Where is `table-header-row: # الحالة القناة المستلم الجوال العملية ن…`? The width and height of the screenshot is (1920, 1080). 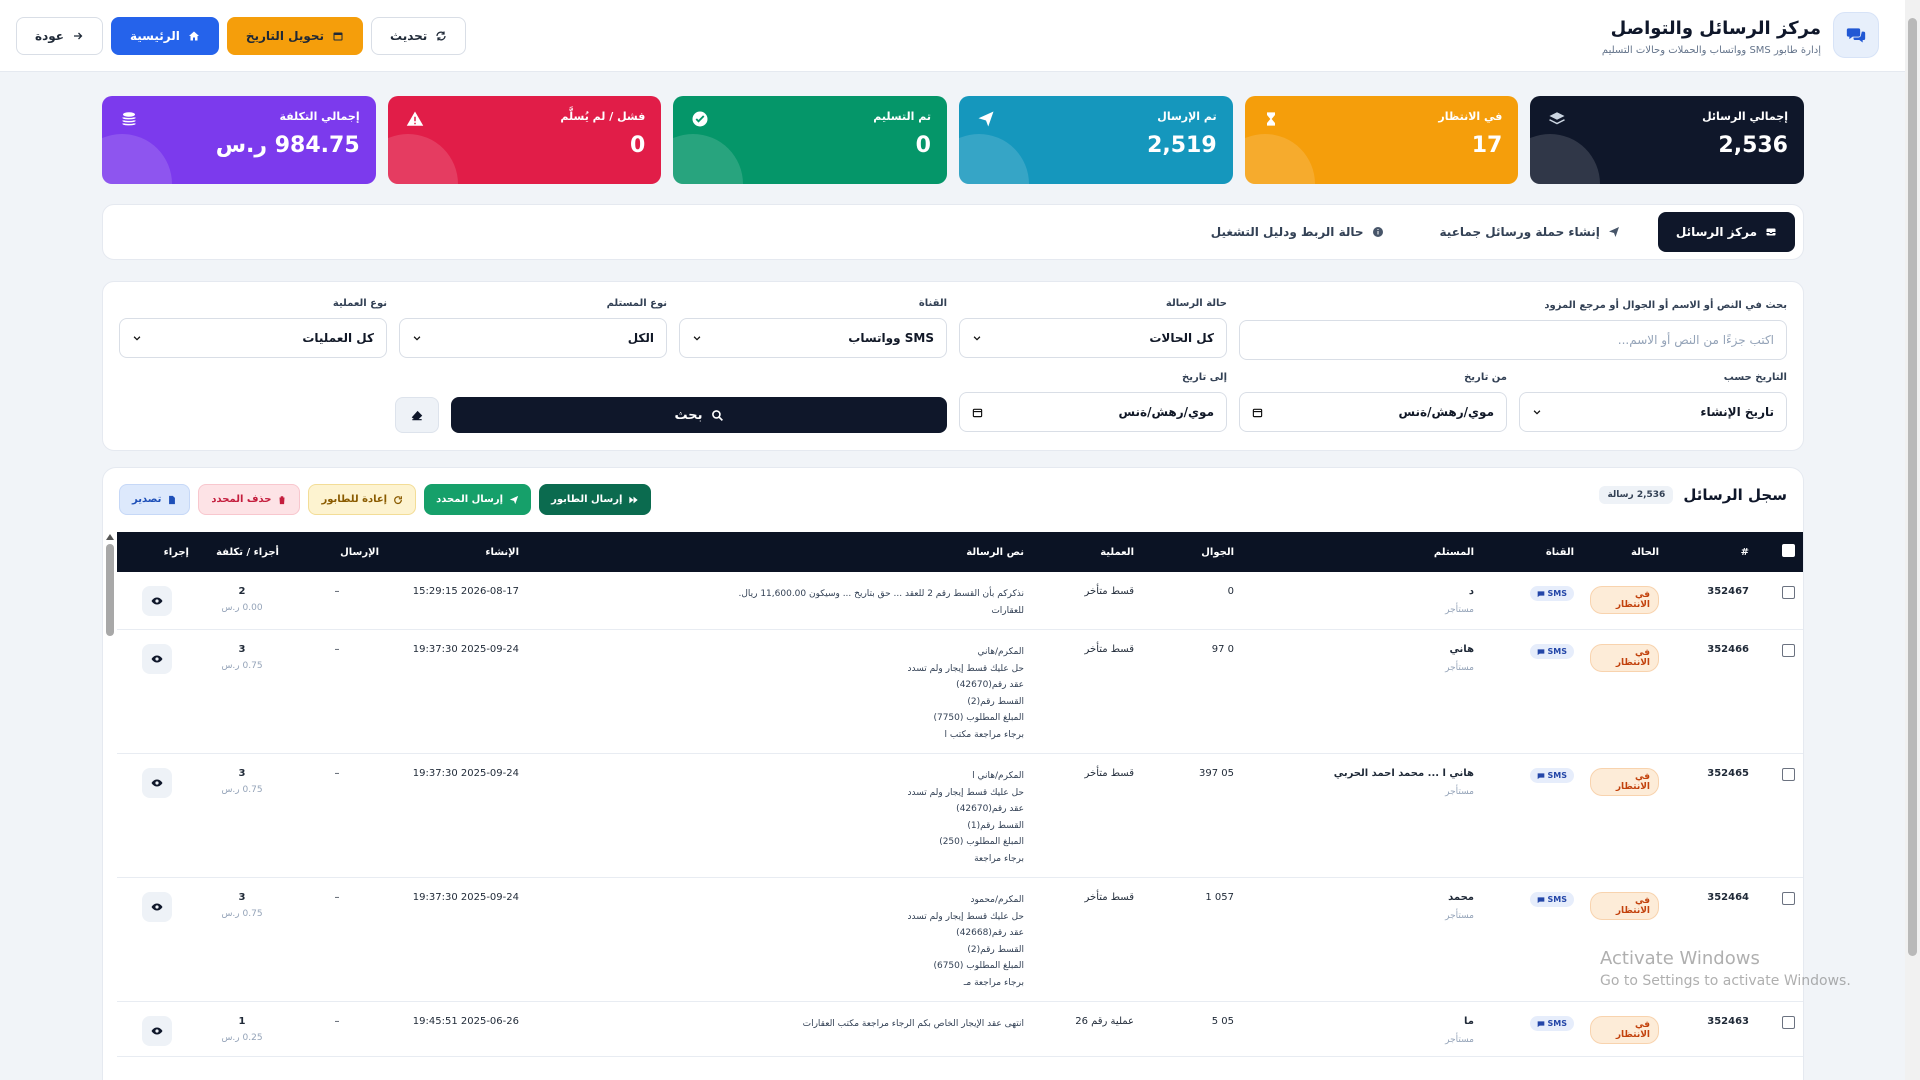 table-header-row: # الحالة القناة المستلم الجوال العملية ن… is located at coordinates (960, 552).